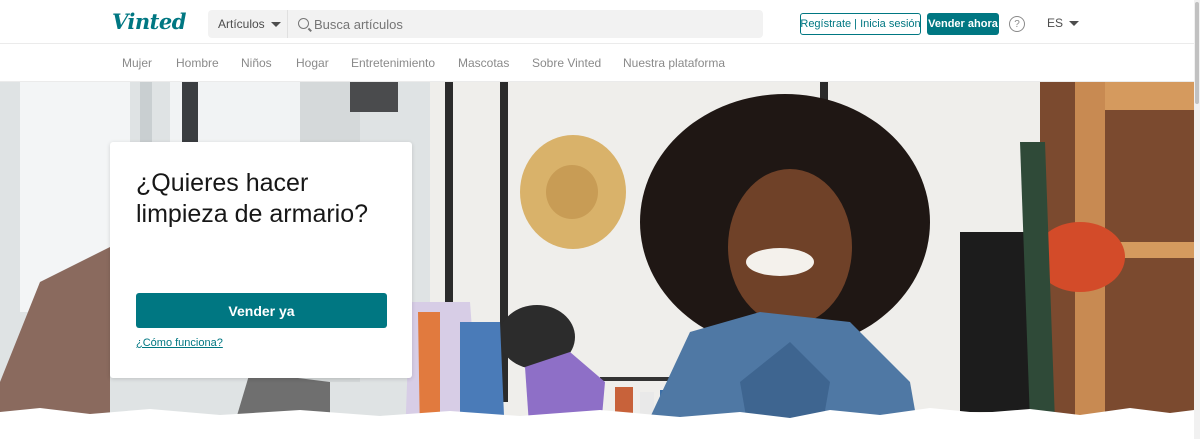 This screenshot has height=439, width=1200. What do you see at coordinates (137, 63) in the screenshot?
I see `nav-item-mujer: Mujer` at bounding box center [137, 63].